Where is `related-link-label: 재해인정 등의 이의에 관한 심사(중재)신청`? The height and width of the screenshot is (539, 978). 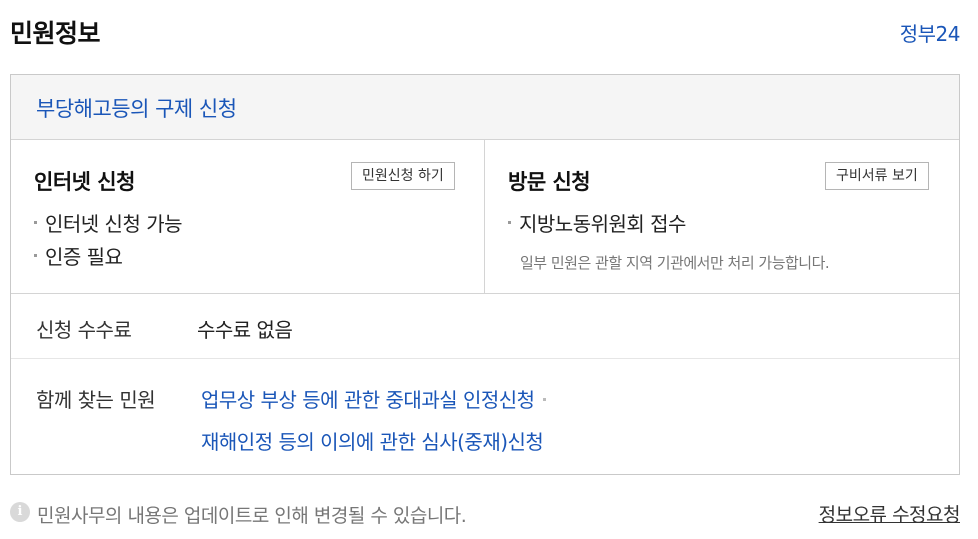 related-link-label: 재해인정 등의 이의에 관한 심사(중재)신청 is located at coordinates (372, 442).